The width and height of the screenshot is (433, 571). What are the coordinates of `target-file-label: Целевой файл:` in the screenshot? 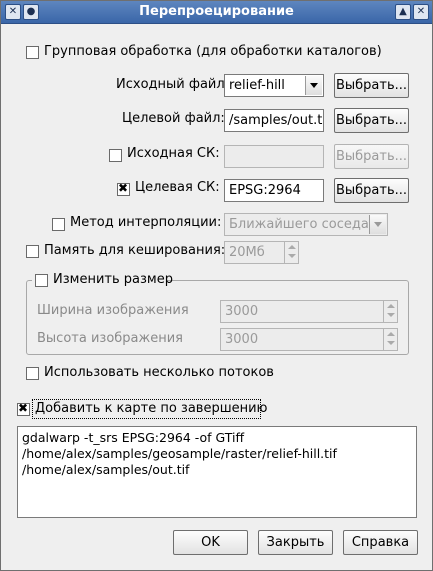 It's located at (173, 118).